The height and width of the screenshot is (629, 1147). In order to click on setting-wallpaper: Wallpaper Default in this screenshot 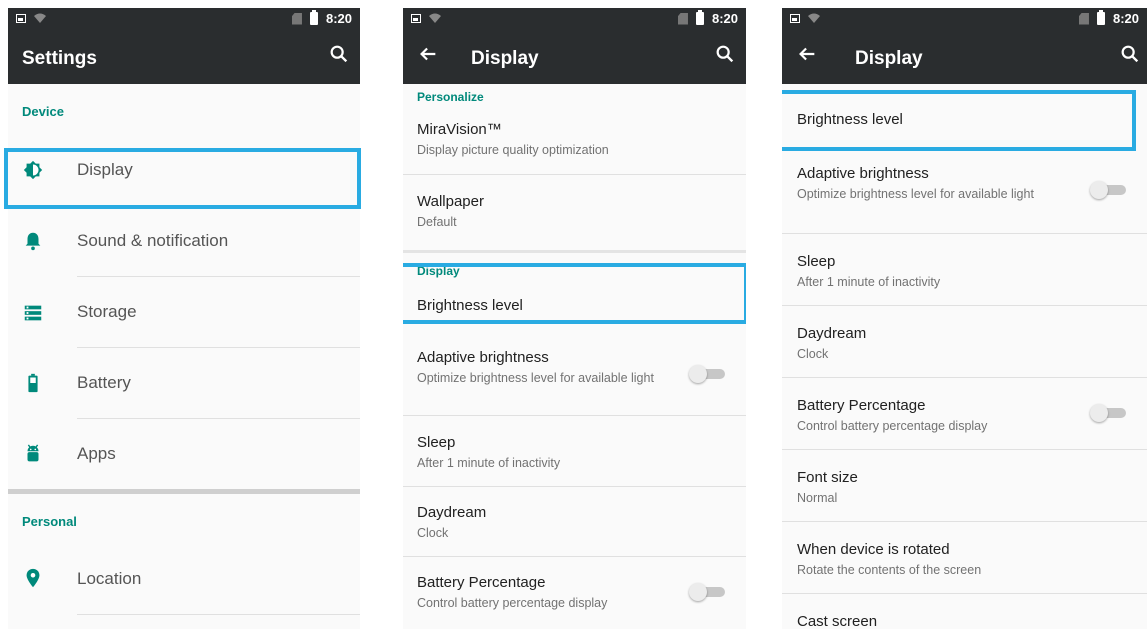, I will do `click(577, 211)`.